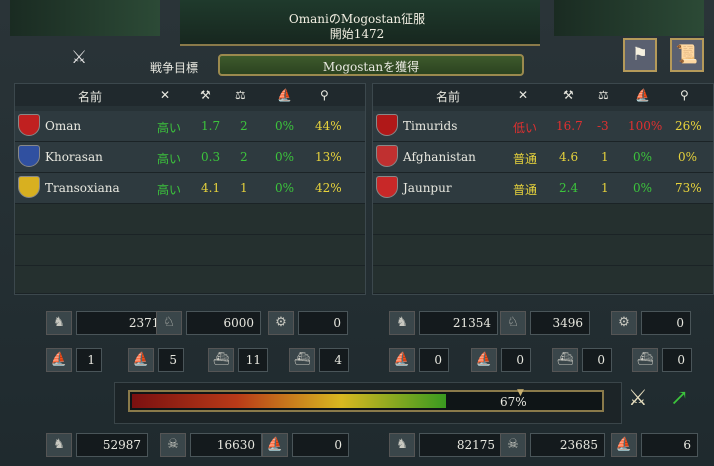  I want to click on country-name: Jaunpur, so click(427, 188).